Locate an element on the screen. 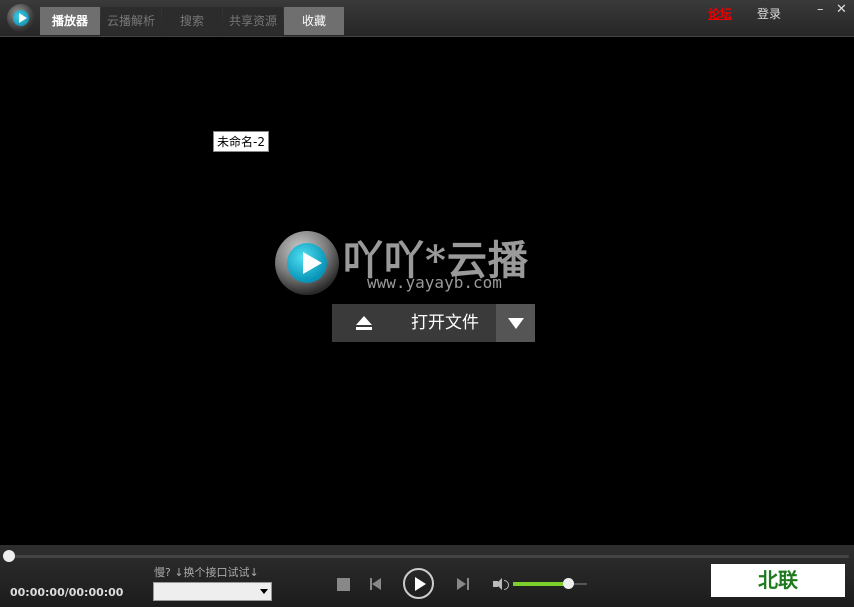  volume-level is located at coordinates (541, 584).